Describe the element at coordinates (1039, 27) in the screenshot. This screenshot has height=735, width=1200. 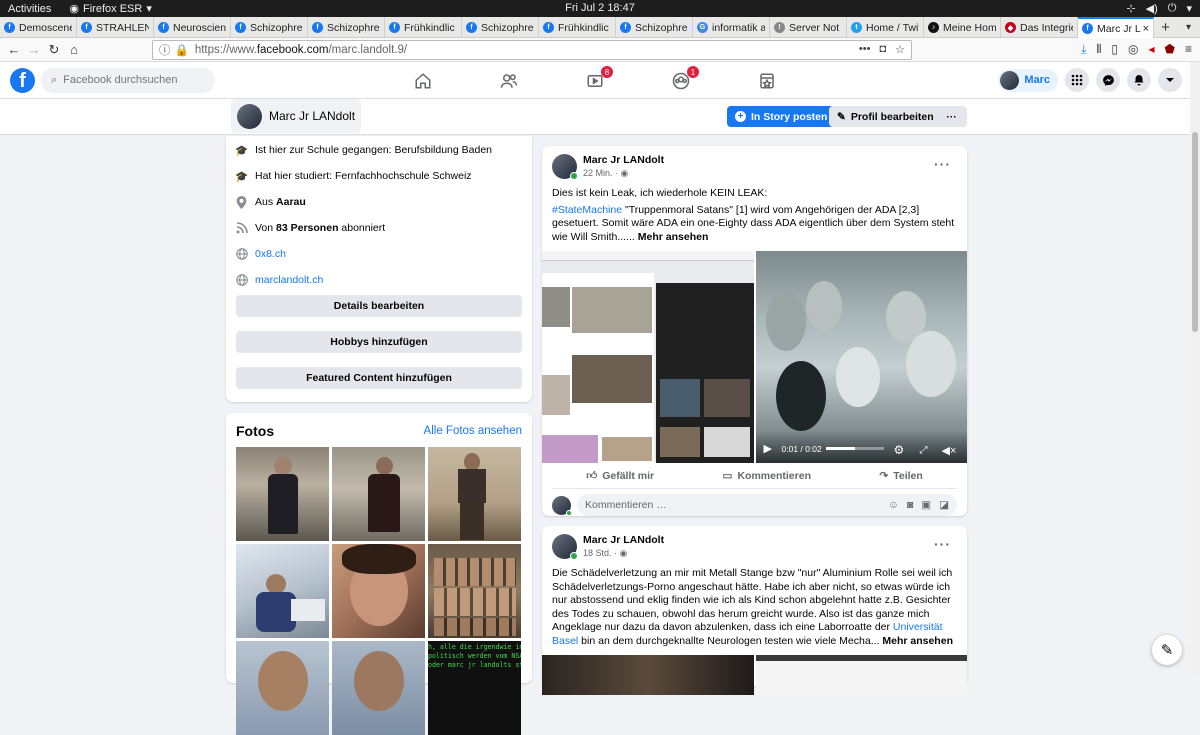
I see `tab: ◆ Das Integrie` at that location.